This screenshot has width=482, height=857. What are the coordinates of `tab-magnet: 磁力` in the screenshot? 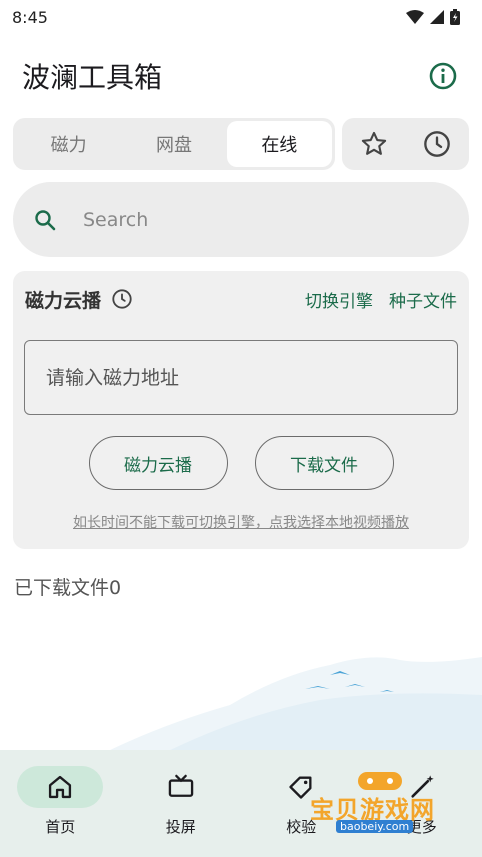 It's located at (68, 144).